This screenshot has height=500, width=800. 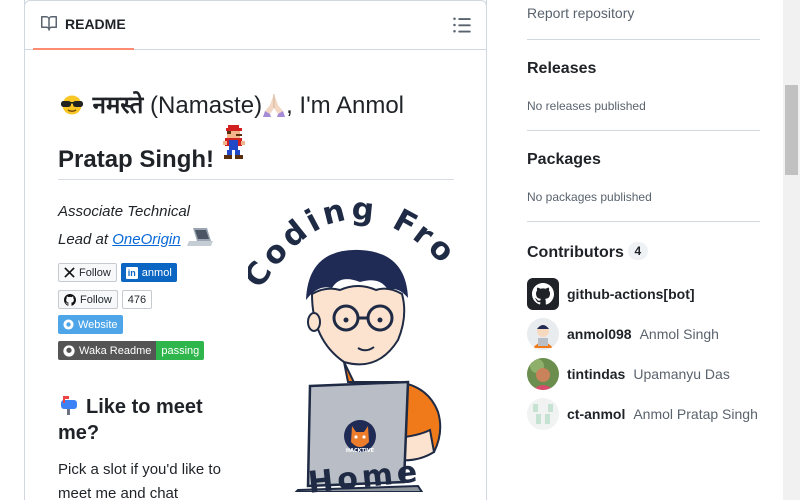 What do you see at coordinates (49, 24) in the screenshot?
I see `book-icon` at bounding box center [49, 24].